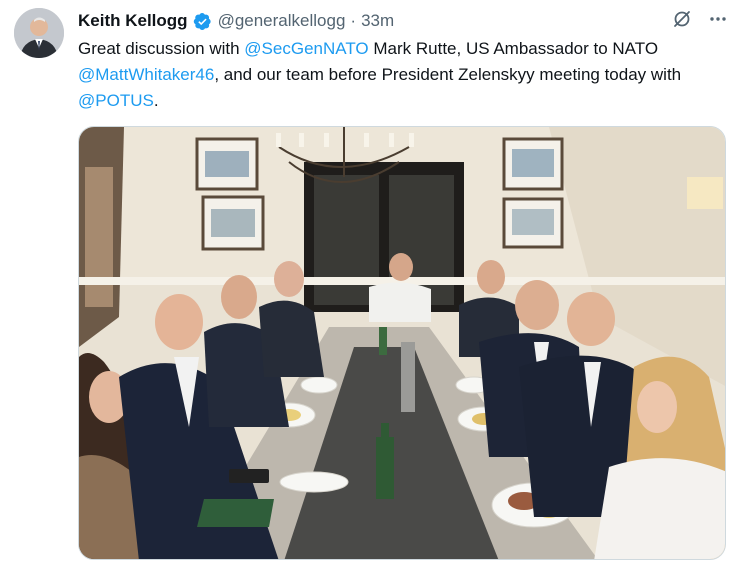 Image resolution: width=740 pixels, height=568 pixels. Describe the element at coordinates (402, 21) in the screenshot. I see `tweet-header: Keith Kellogg @generalkellogg · 33m` at that location.